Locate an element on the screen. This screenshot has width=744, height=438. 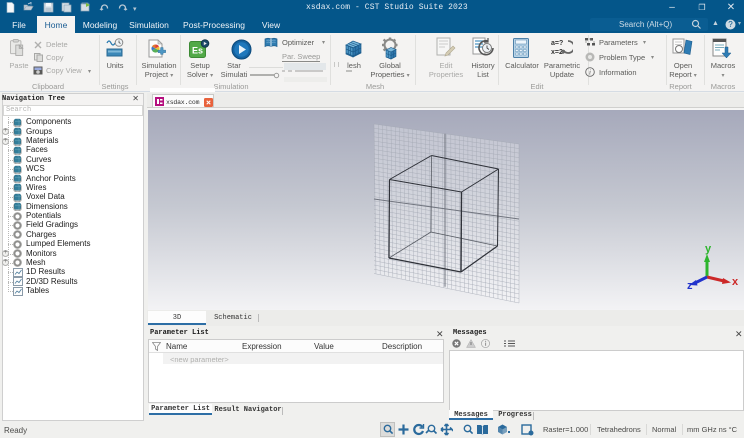
svg-text: Es is located at coordinates (197, 51).